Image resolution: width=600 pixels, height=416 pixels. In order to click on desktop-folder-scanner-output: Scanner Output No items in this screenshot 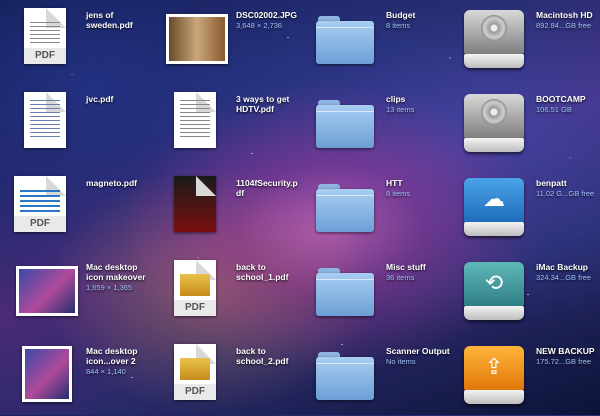, I will do `click(375, 376)`.